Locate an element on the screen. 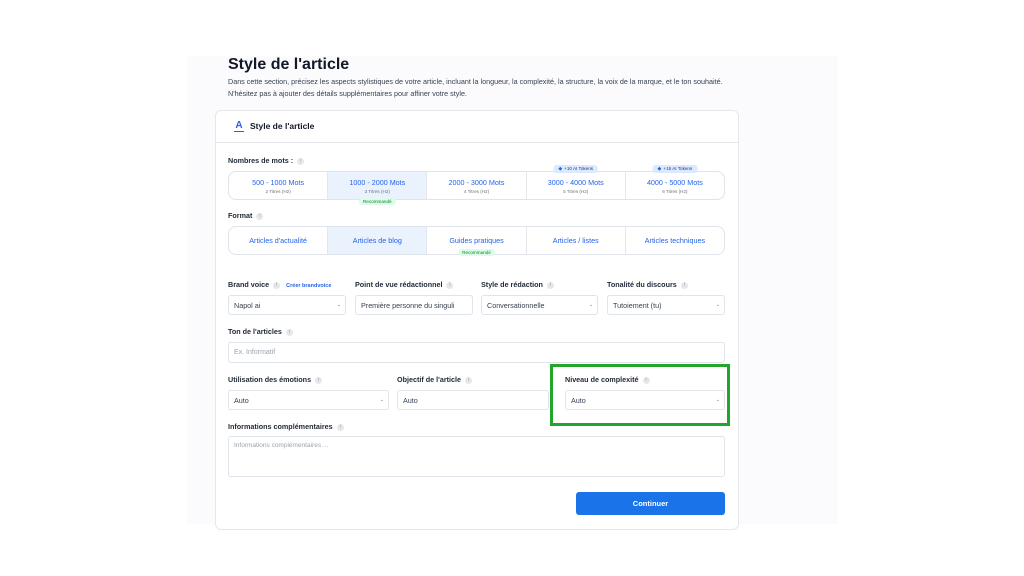 The height and width of the screenshot is (576, 1024). brand-voice-label-text: Brand voice is located at coordinates (249, 284).